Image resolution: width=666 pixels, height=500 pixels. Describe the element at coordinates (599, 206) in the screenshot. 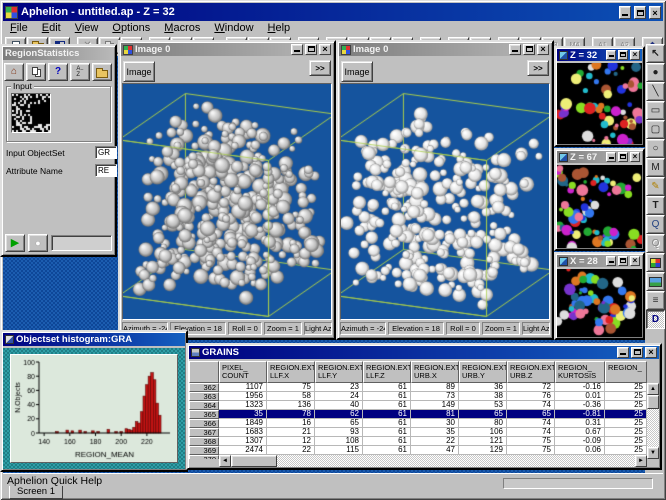

I see `slice-z67-canvas` at that location.